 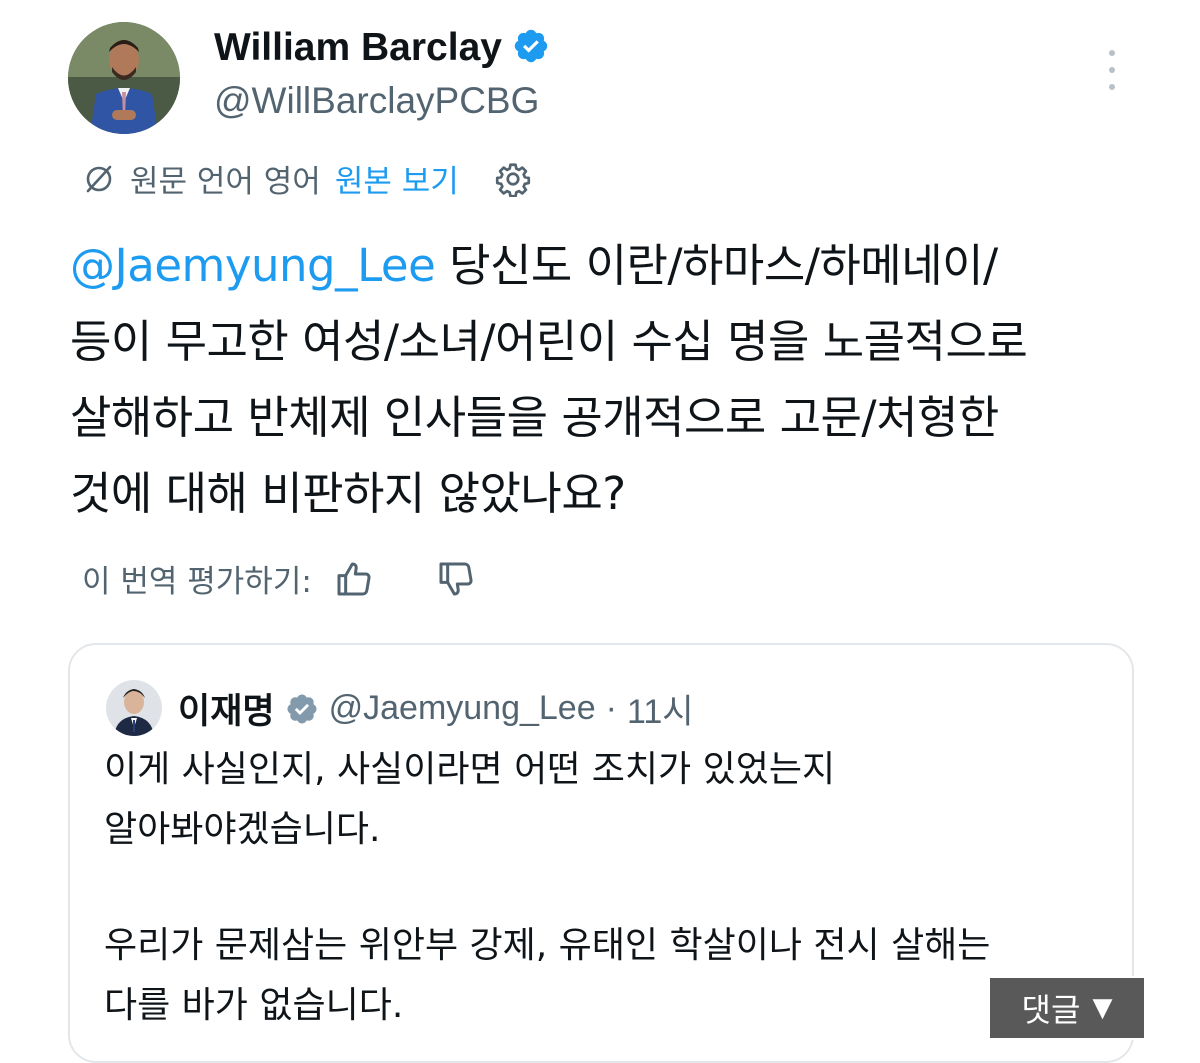 What do you see at coordinates (124, 78) in the screenshot?
I see `author-avatar` at bounding box center [124, 78].